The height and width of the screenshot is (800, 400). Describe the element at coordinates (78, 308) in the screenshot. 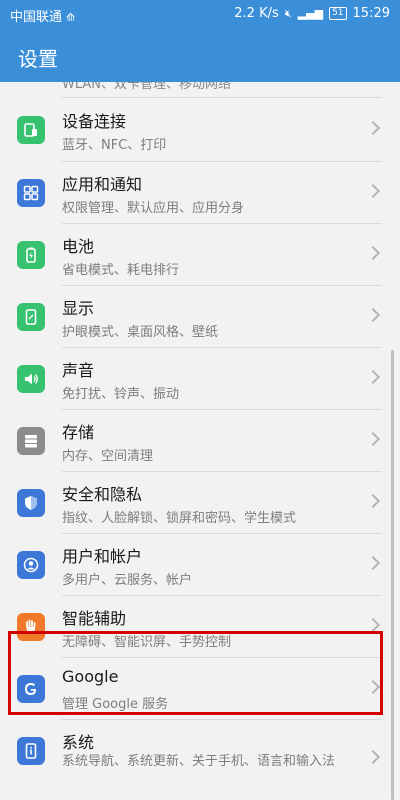

I see `settings-item-title: 显示` at that location.